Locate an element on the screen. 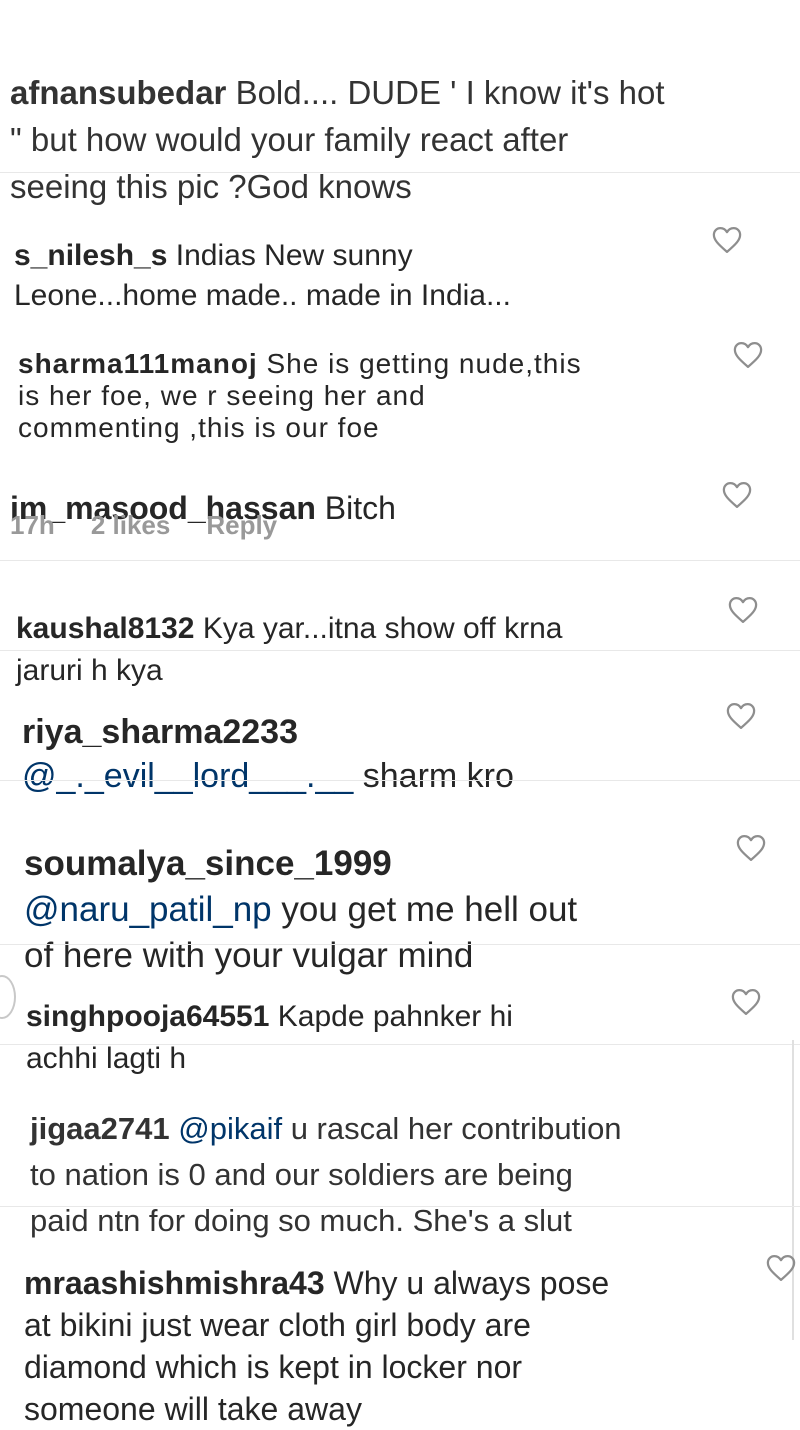  avatar is located at coordinates (8, 997).